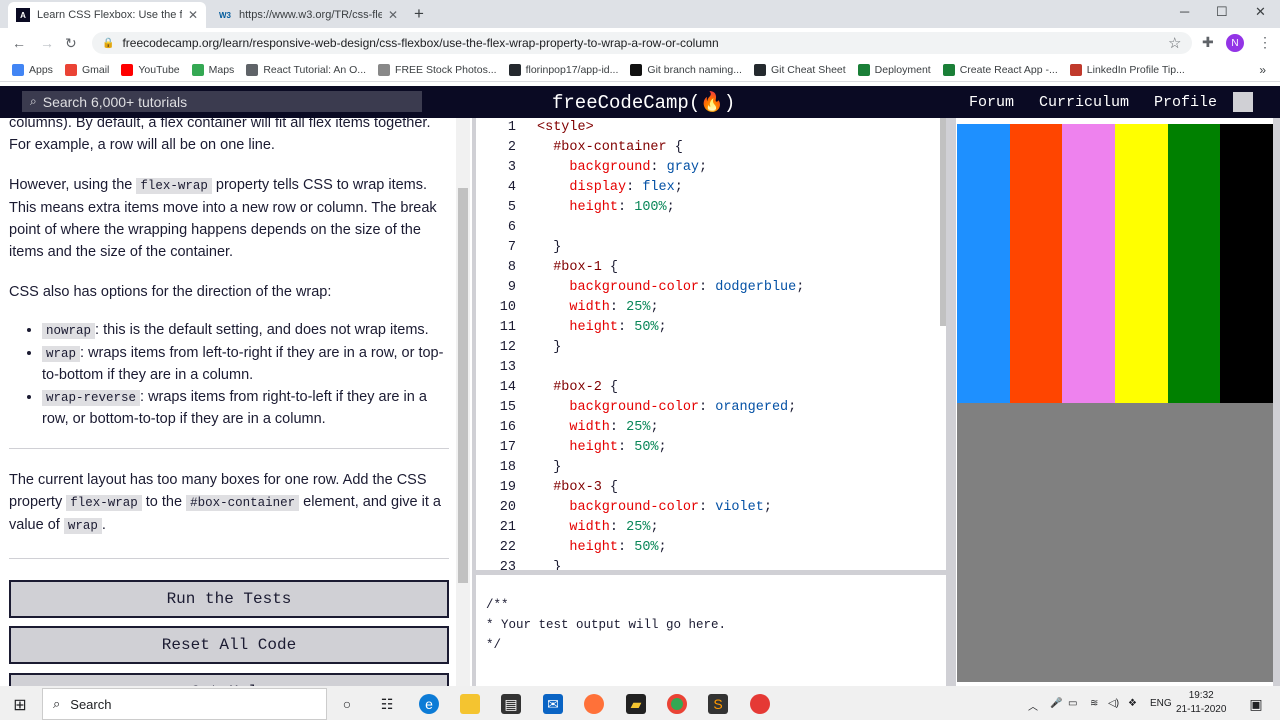  What do you see at coordinates (547, 268) in the screenshot?
I see `code-line: 8 #box-1 {` at bounding box center [547, 268].